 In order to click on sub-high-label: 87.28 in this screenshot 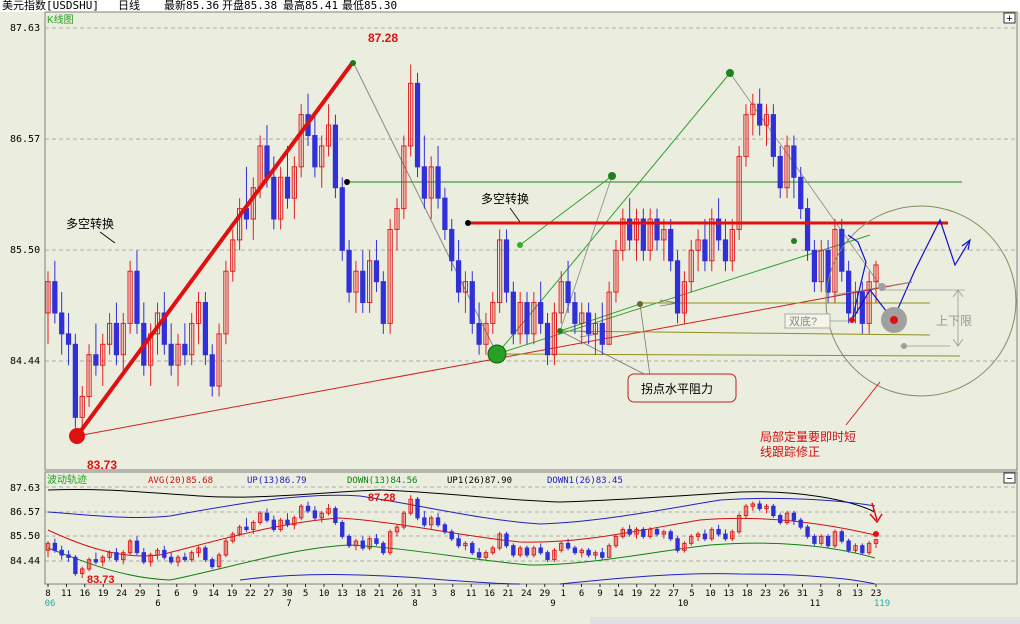, I will do `click(382, 498)`.